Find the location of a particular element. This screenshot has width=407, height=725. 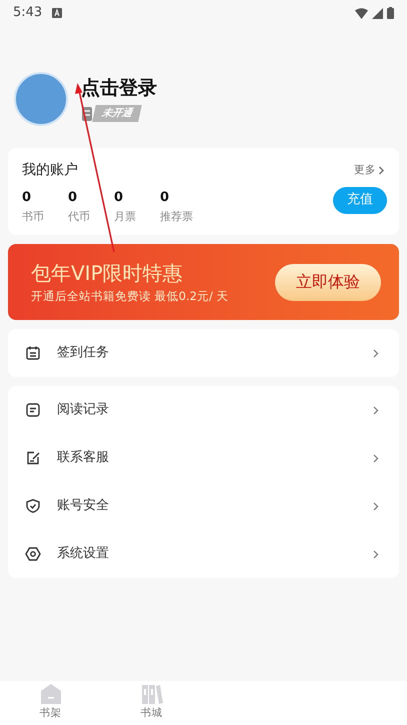

house-icon is located at coordinates (51, 694).